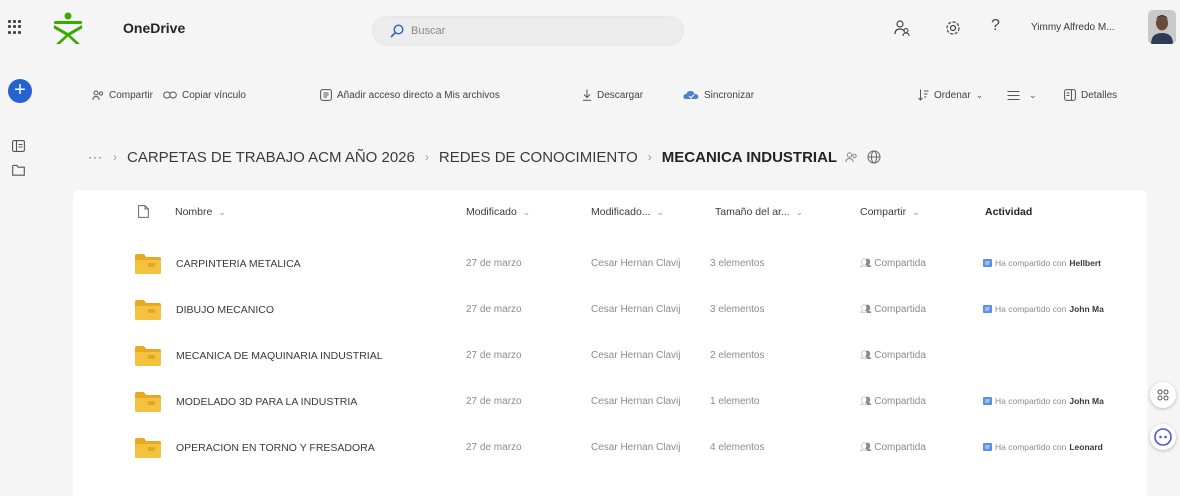 Image resolution: width=1180 pixels, height=496 pixels. I want to click on copilot-button, so click(1163, 437).